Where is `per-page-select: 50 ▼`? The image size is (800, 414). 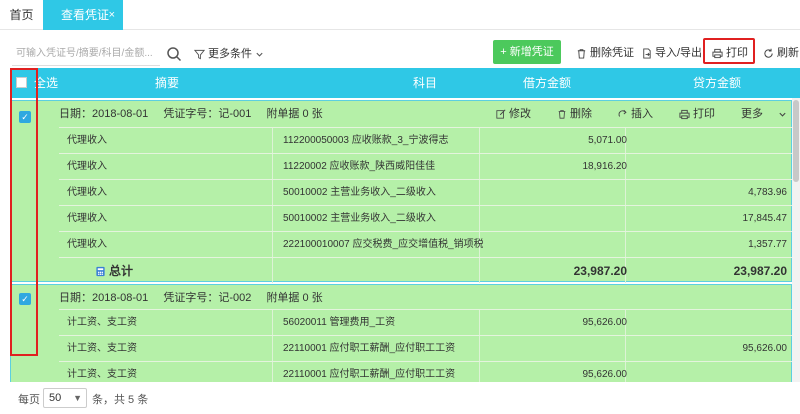
per-page-select: 50 ▼ is located at coordinates (65, 398).